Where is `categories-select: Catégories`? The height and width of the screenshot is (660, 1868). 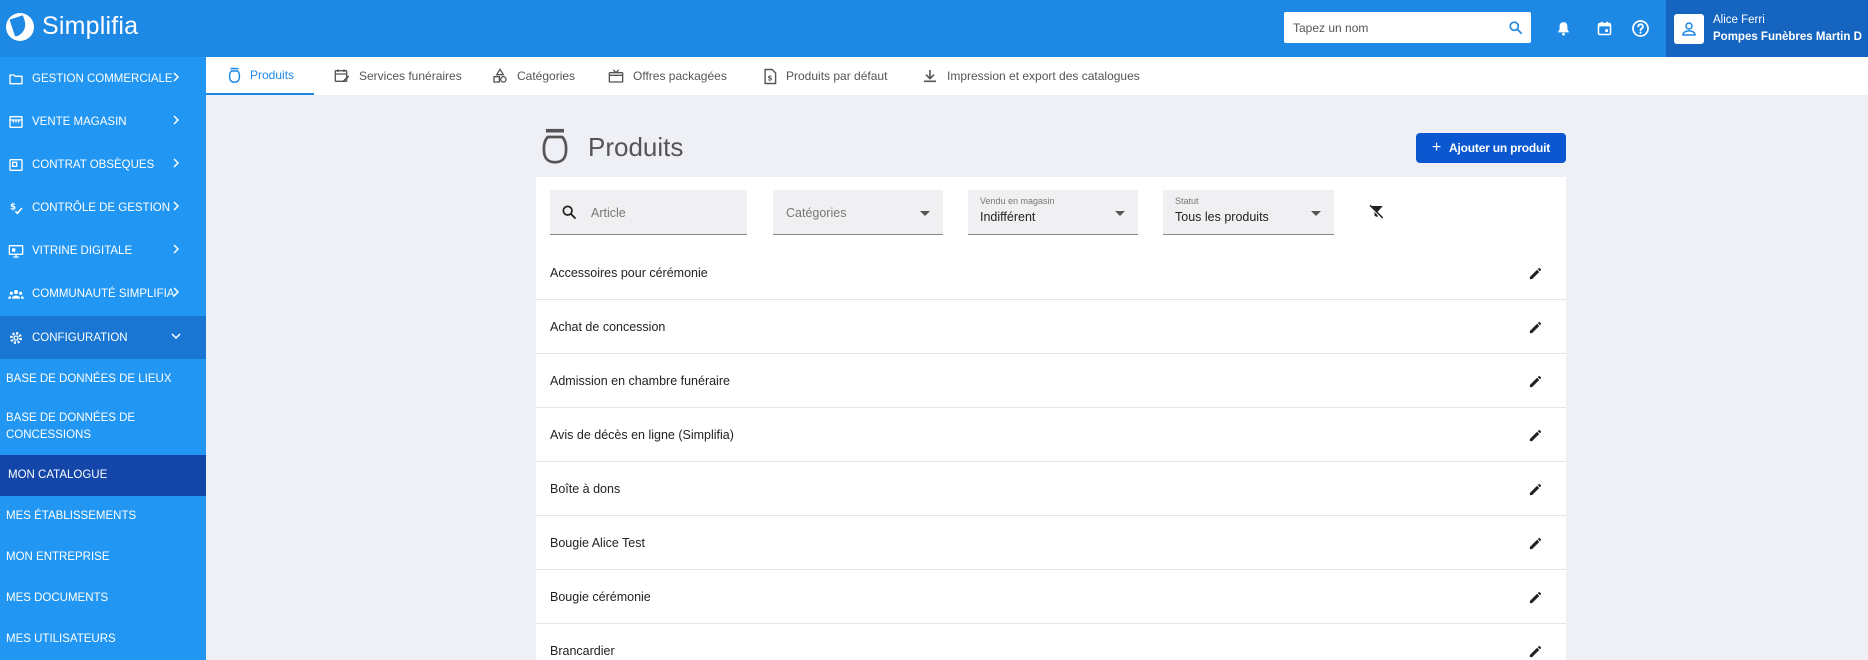 categories-select: Catégories is located at coordinates (858, 212).